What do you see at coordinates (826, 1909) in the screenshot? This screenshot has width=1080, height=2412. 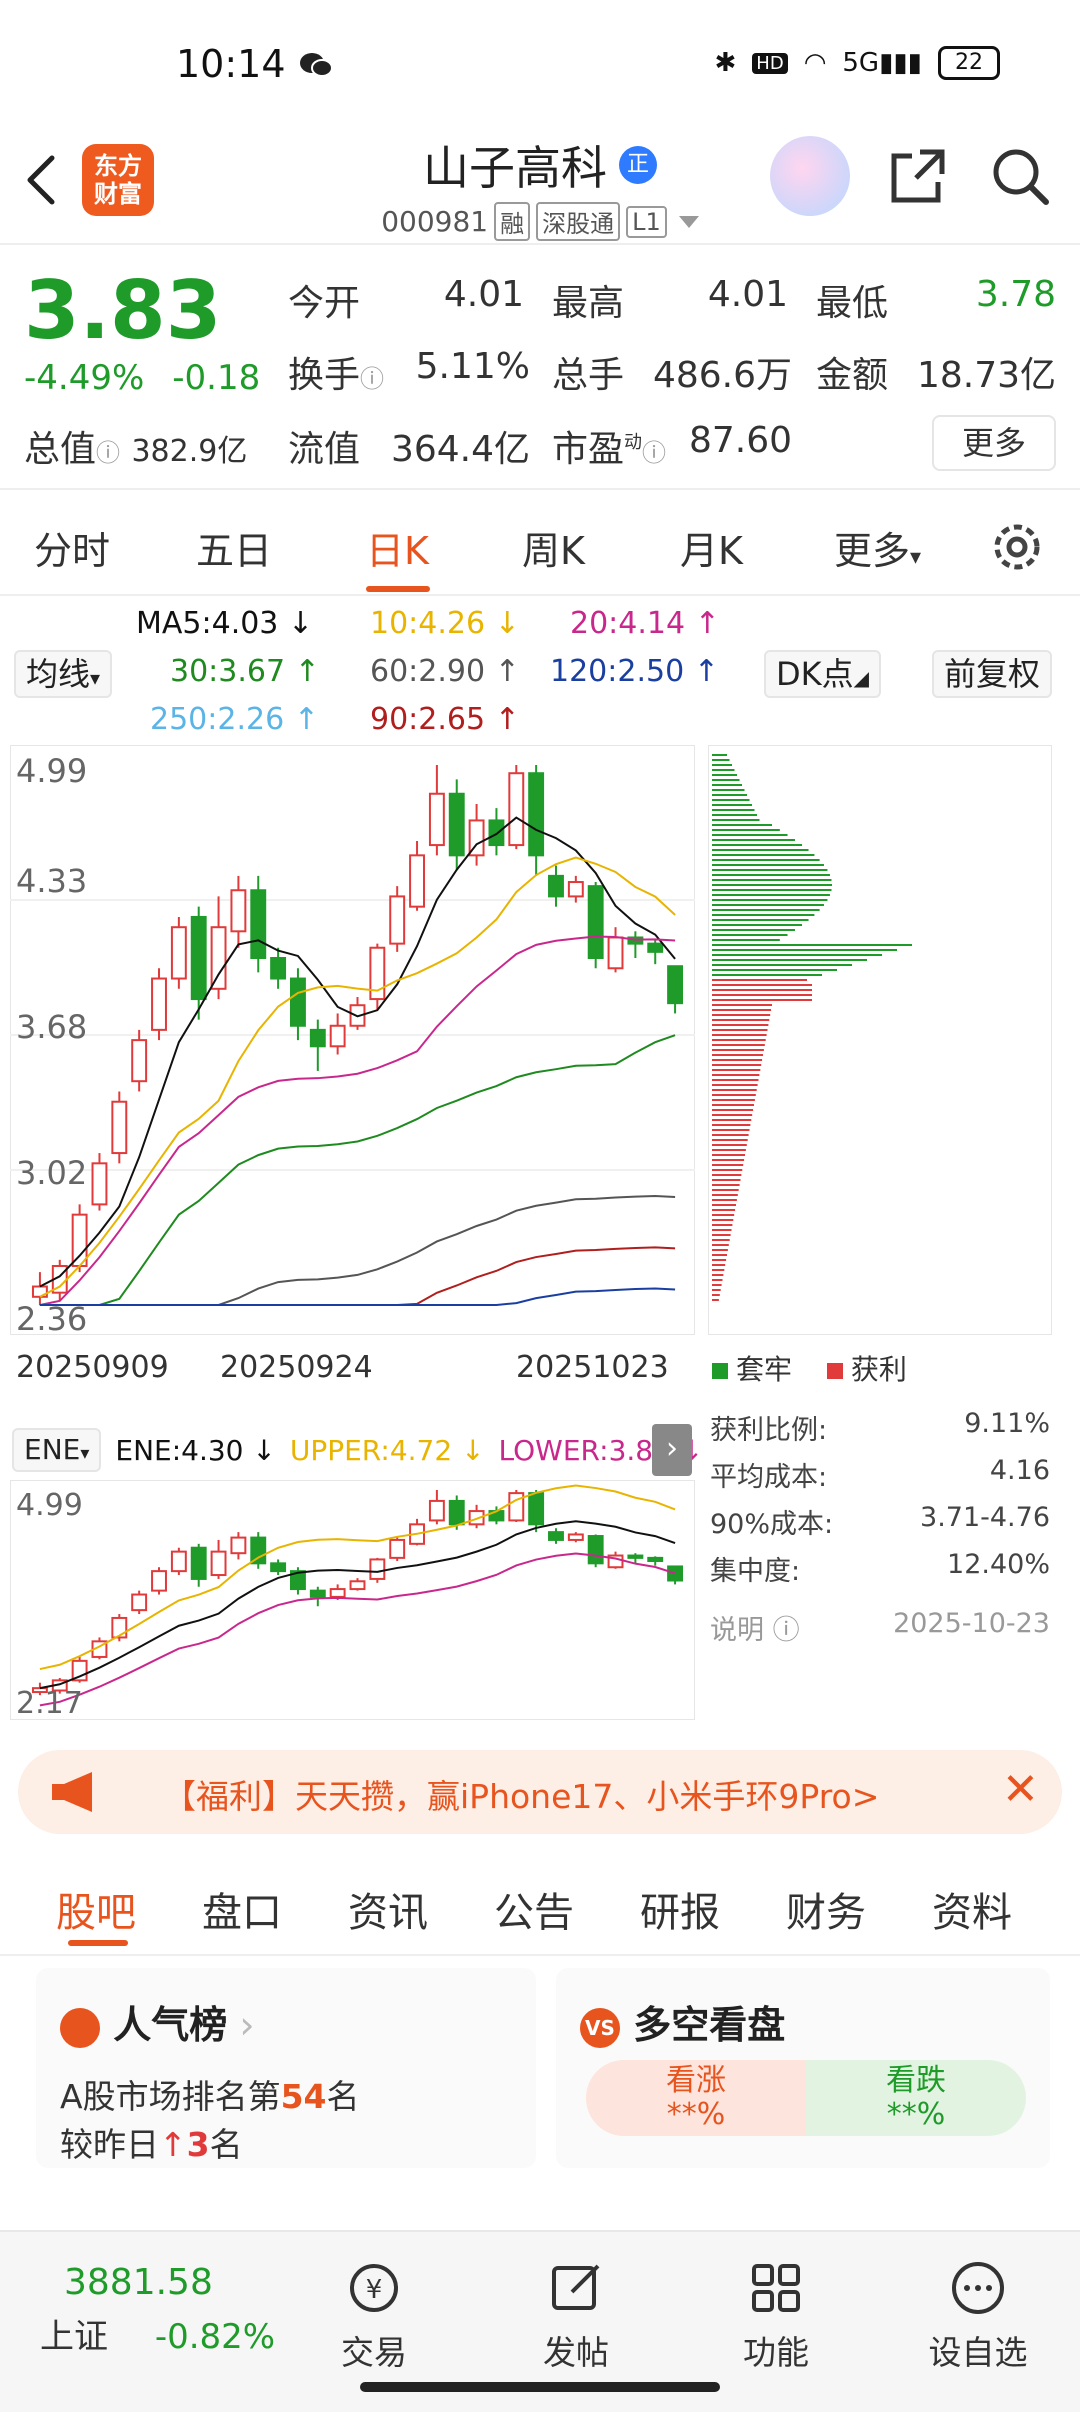 I see `tab-finance: 财务` at bounding box center [826, 1909].